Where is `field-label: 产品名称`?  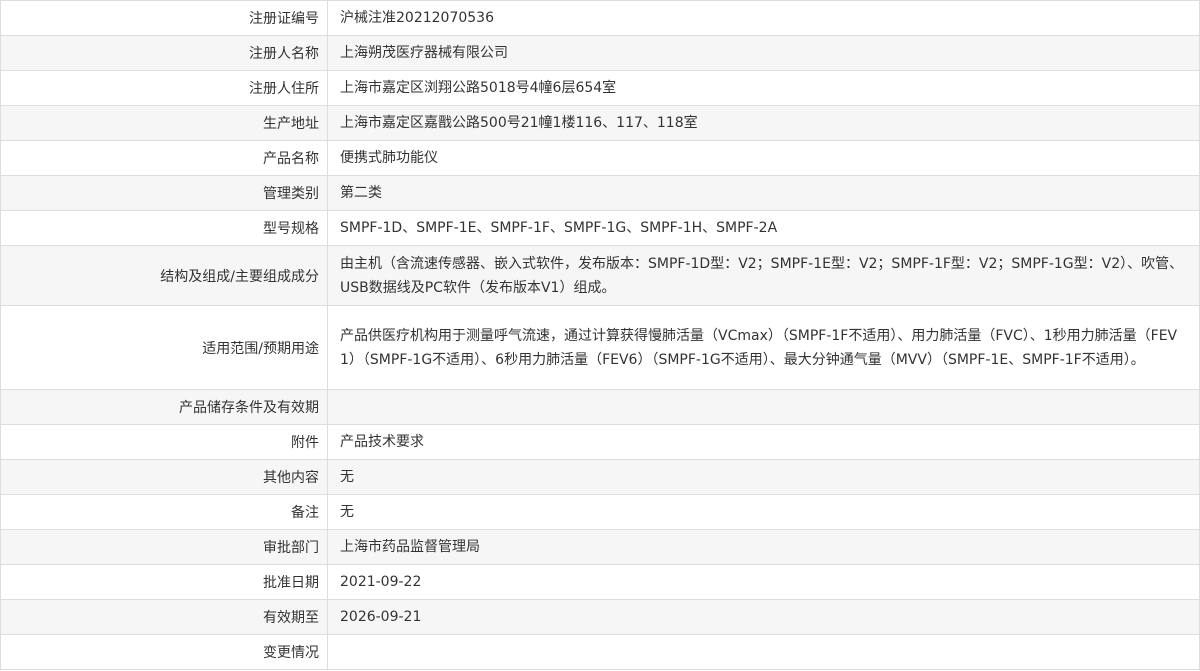 field-label: 产品名称 is located at coordinates (164, 158).